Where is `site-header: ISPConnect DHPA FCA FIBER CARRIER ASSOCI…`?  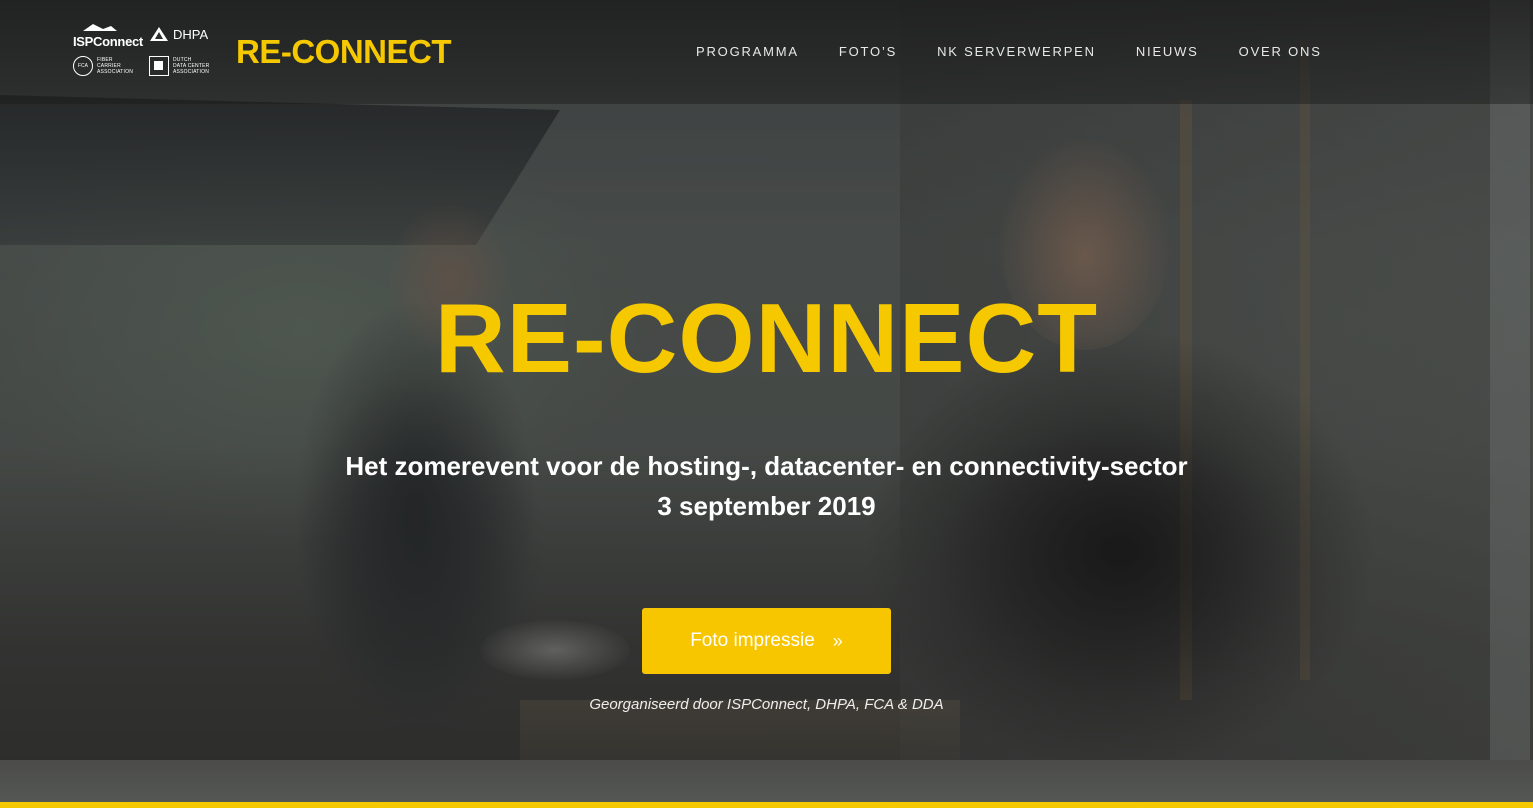 site-header: ISPConnect DHPA FCA FIBER CARRIER ASSOCI… is located at coordinates (766, 52).